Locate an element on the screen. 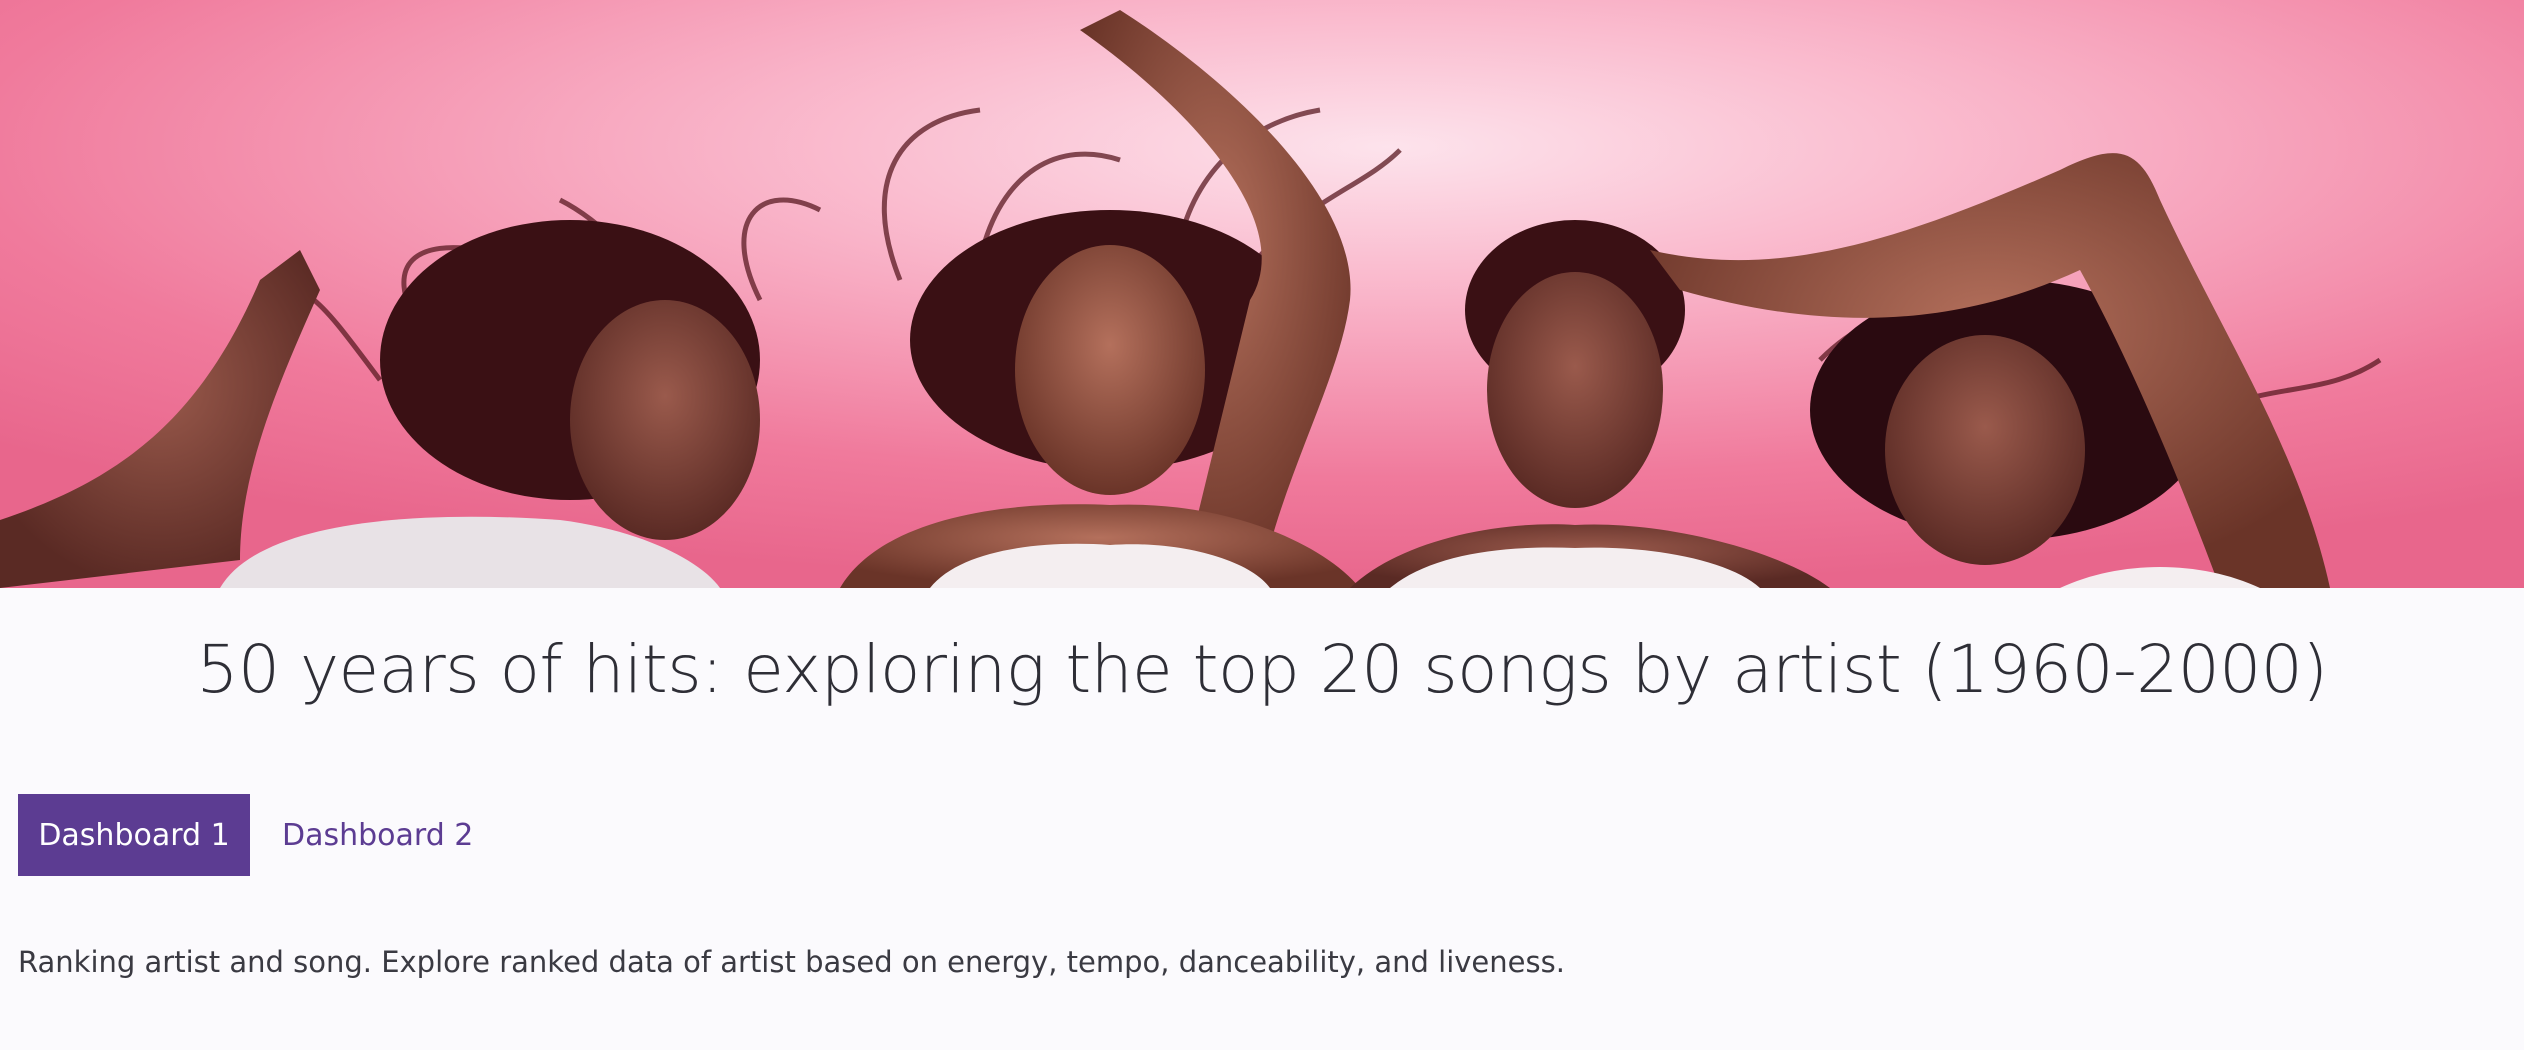 Image resolution: width=2524 pixels, height=1050 pixels. tab-dashboard-1: Dashboard 1 is located at coordinates (134, 835).